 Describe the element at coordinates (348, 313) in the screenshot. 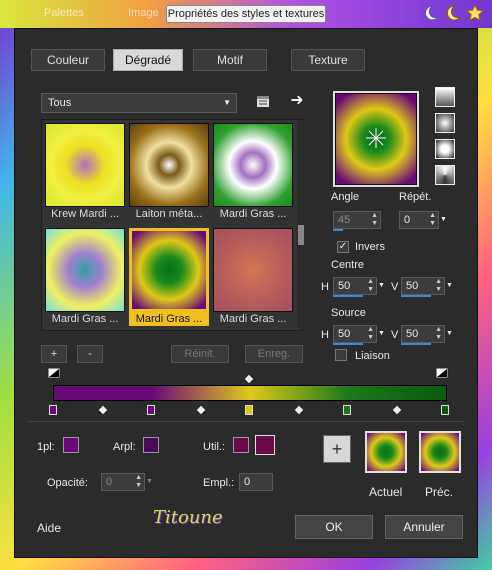

I see `source-label: Source` at that location.